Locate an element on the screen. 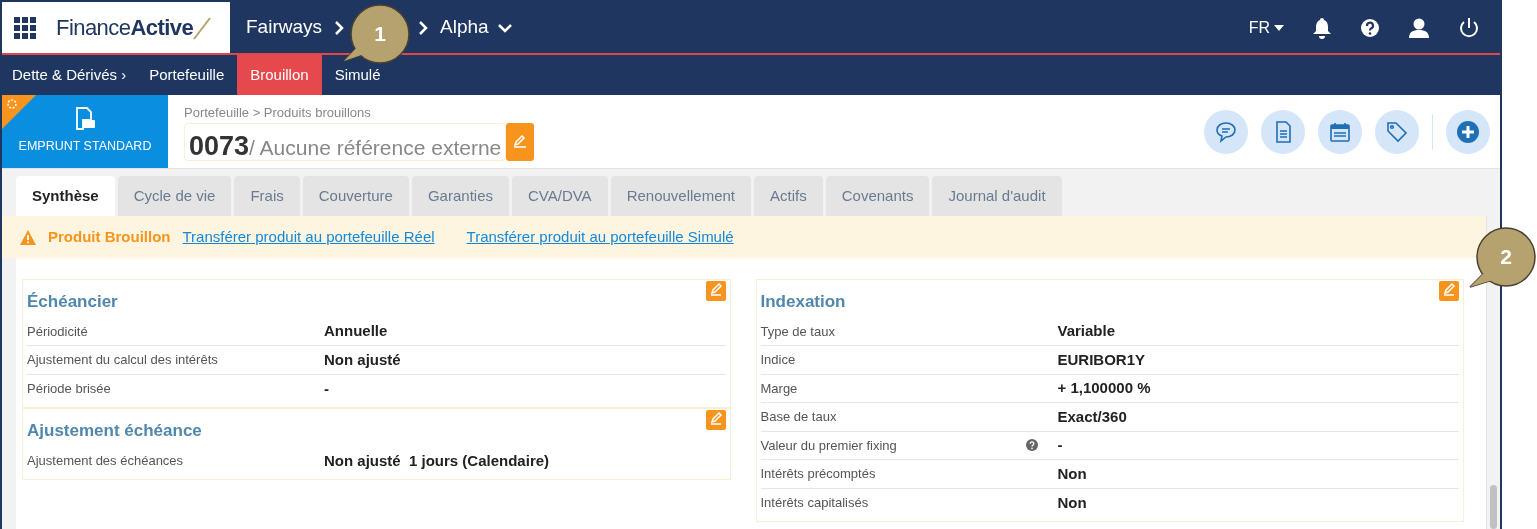 This screenshot has height=529, width=1537. section-title: Indexation is located at coordinates (803, 302).